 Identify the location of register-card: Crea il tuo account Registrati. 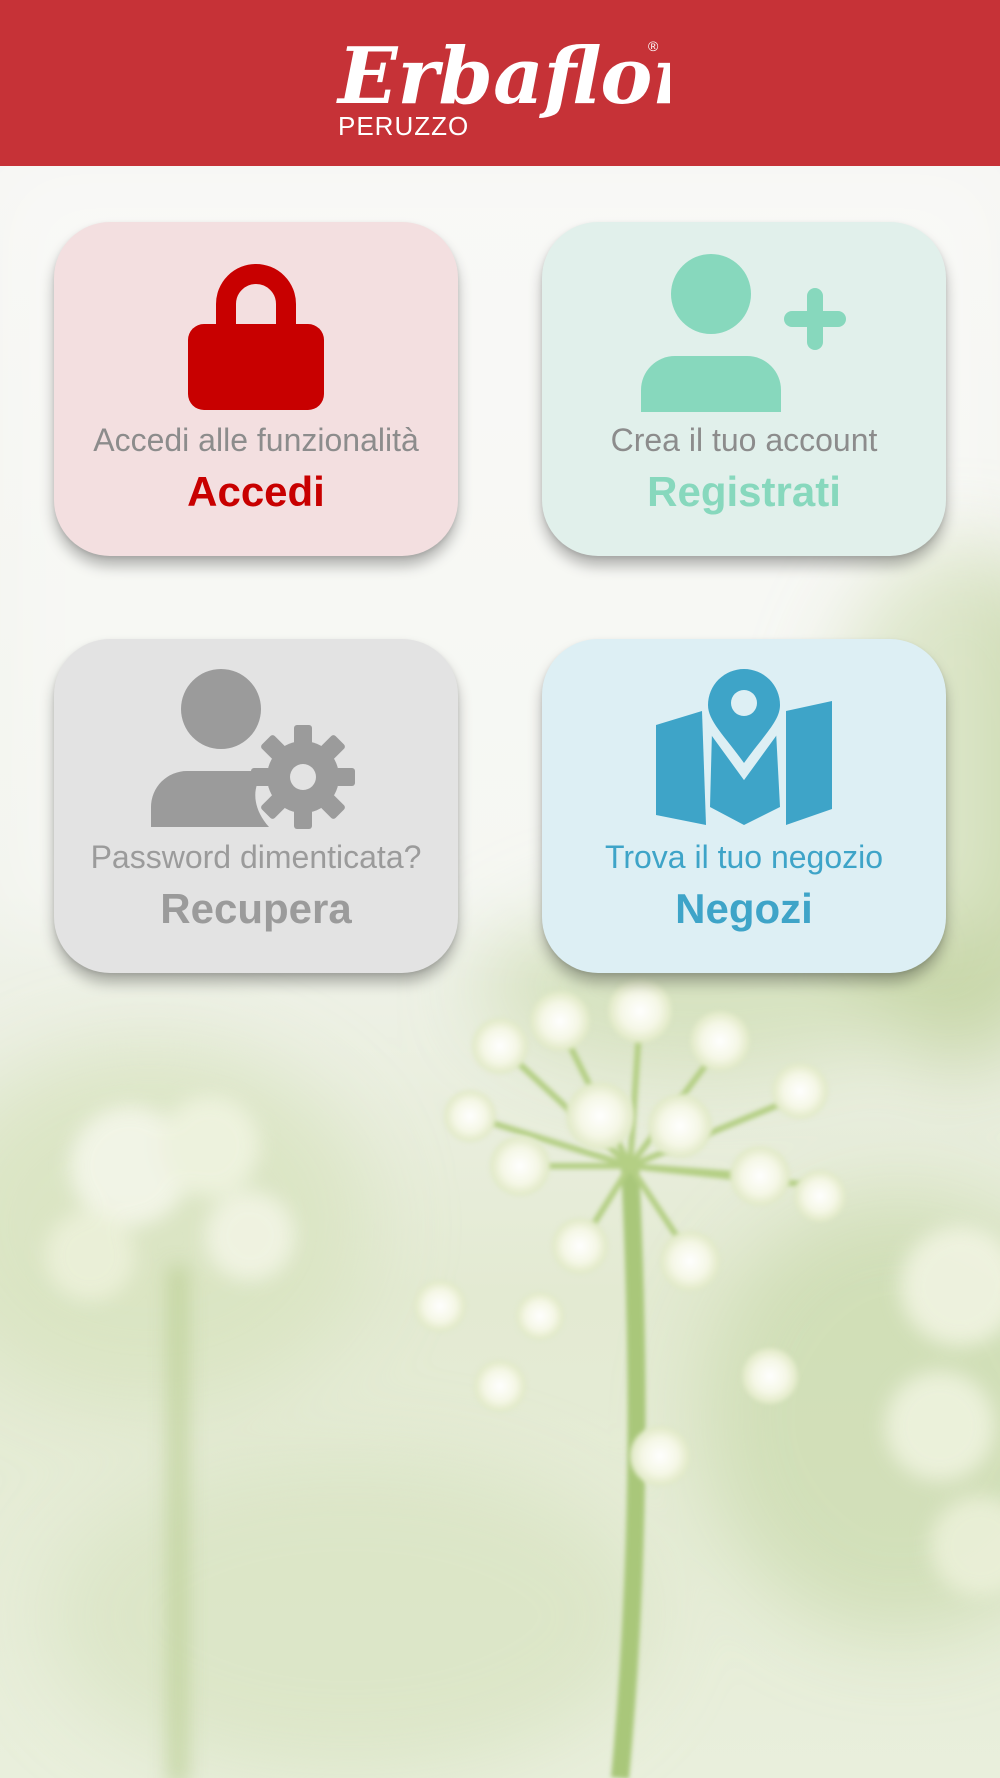
(744, 389).